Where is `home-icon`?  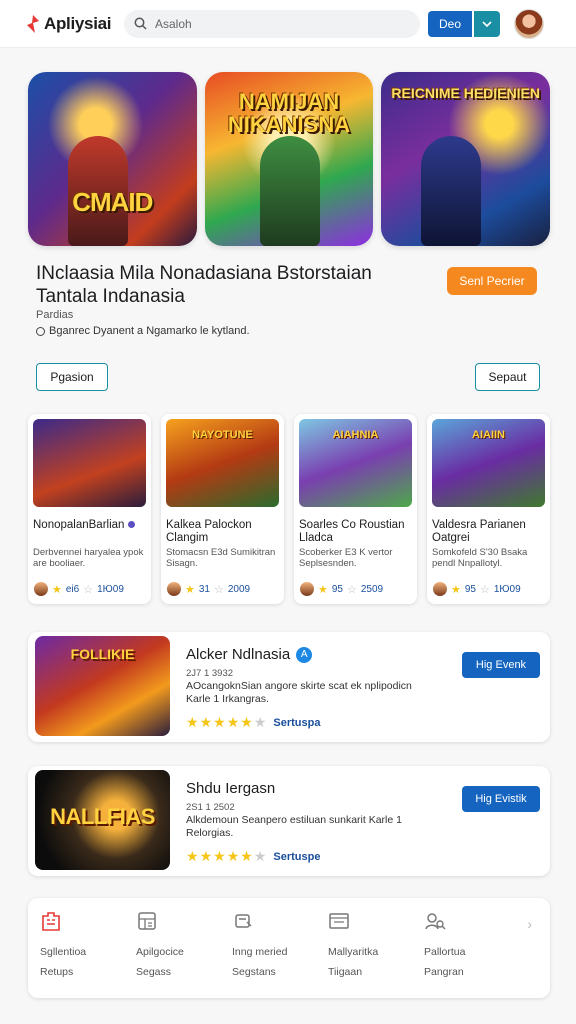 home-icon is located at coordinates (51, 921).